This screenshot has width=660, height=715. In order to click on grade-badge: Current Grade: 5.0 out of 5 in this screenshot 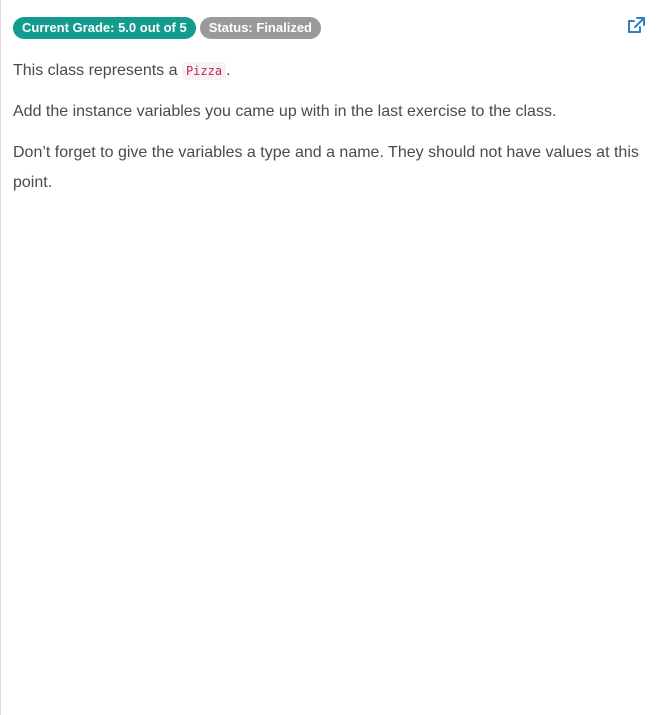, I will do `click(104, 28)`.